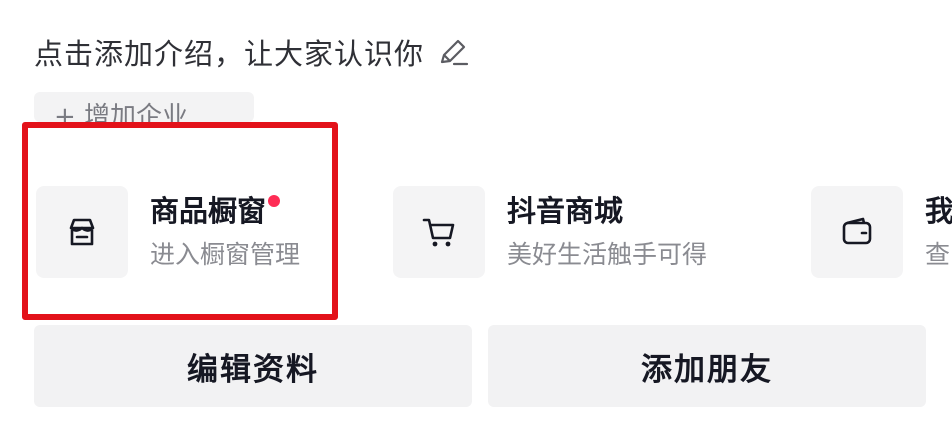 This screenshot has height=432, width=952. Describe the element at coordinates (938, 211) in the screenshot. I see `shortcut-title: 我` at that location.